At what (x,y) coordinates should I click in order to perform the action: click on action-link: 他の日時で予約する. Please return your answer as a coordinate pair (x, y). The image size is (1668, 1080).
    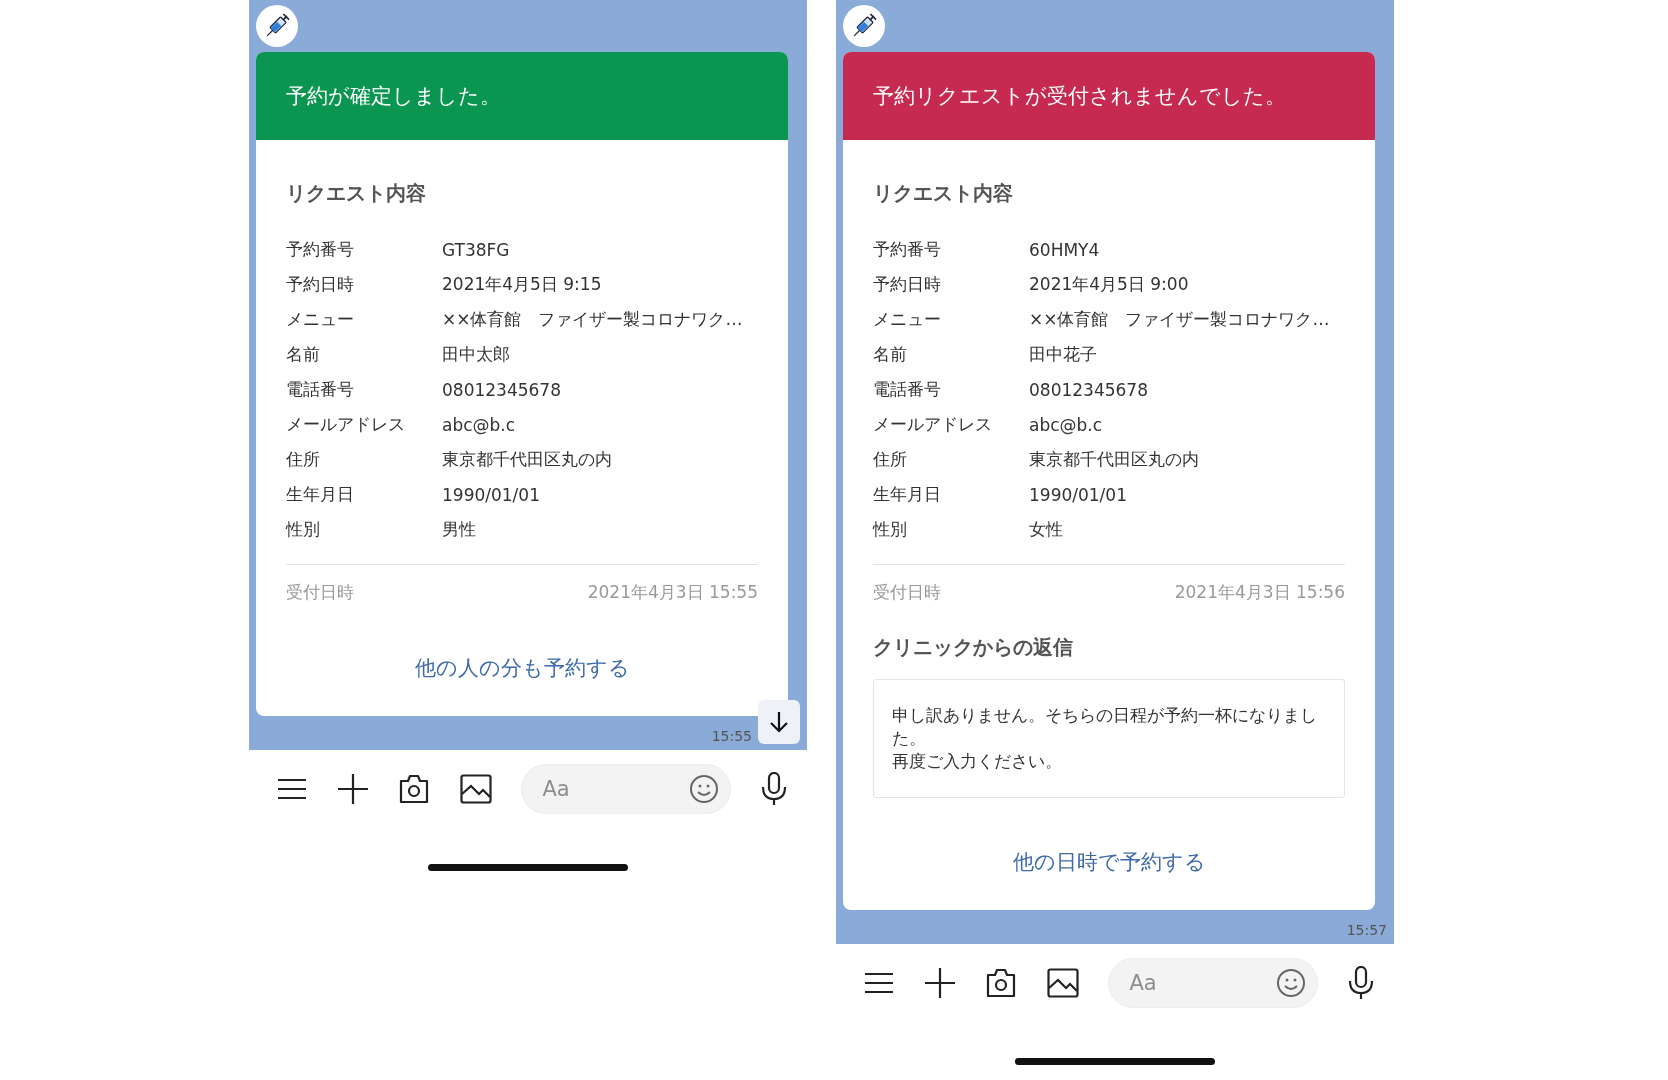
    Looking at the image, I should click on (1109, 861).